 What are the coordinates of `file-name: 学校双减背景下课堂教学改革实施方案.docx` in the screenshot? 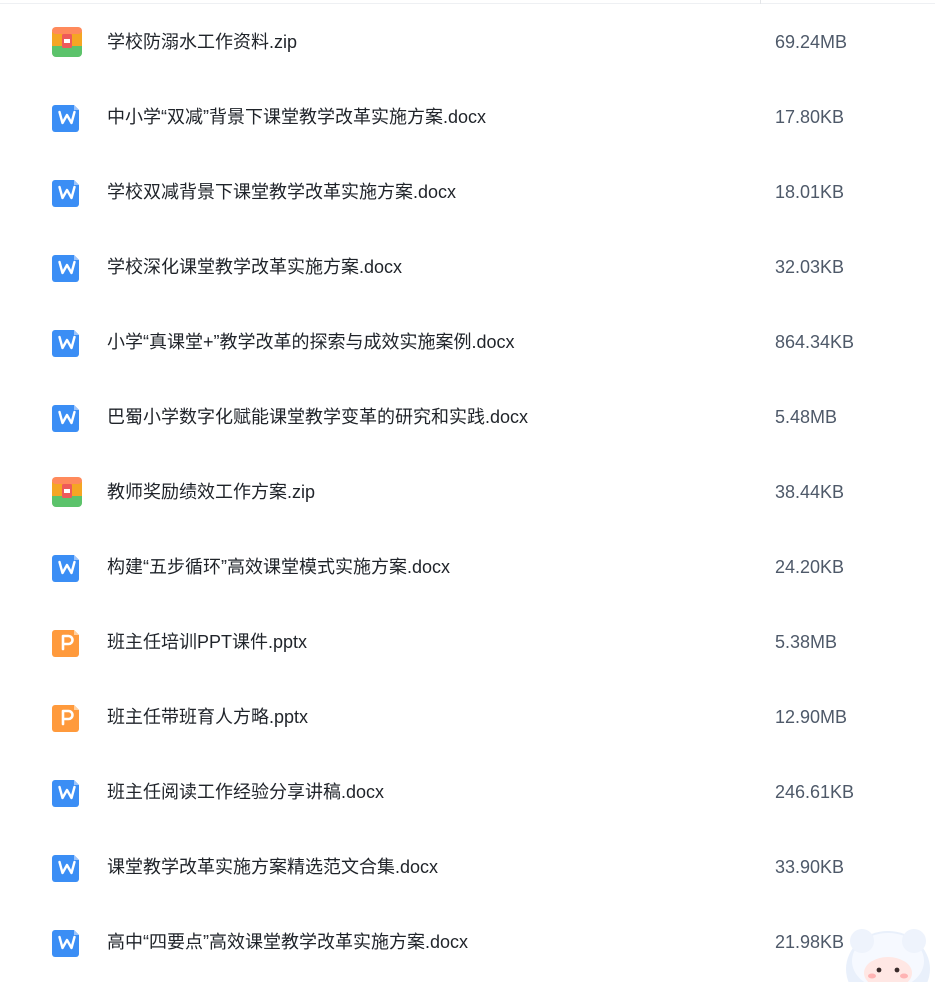 It's located at (281, 192).